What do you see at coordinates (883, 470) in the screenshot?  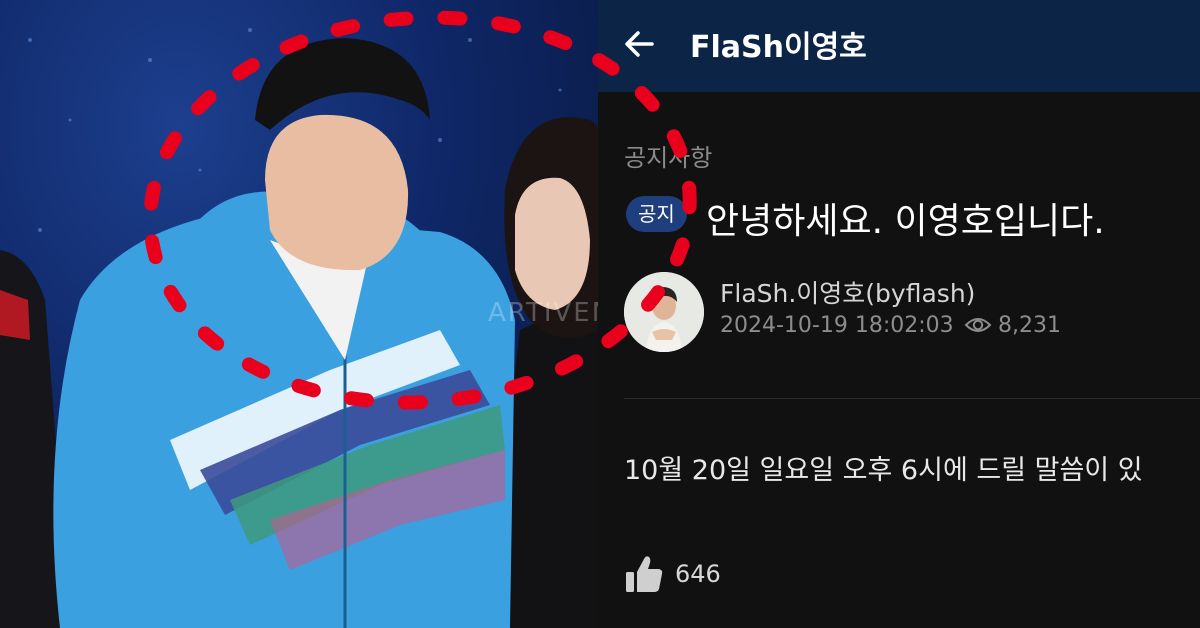 I see `post-body-text: 10월 20일 일요일 오후 6시에 드릴 말씀이 있` at bounding box center [883, 470].